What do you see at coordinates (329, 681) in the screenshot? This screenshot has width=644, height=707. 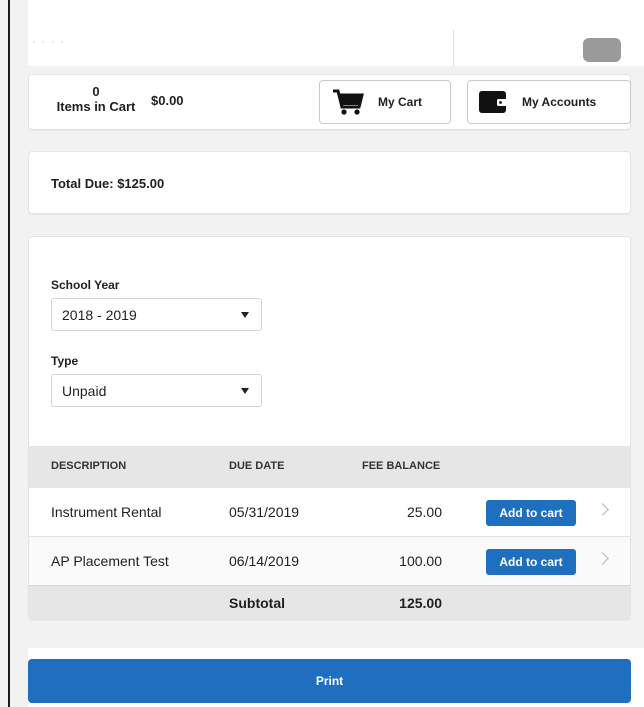 I see `print-button: Print` at bounding box center [329, 681].